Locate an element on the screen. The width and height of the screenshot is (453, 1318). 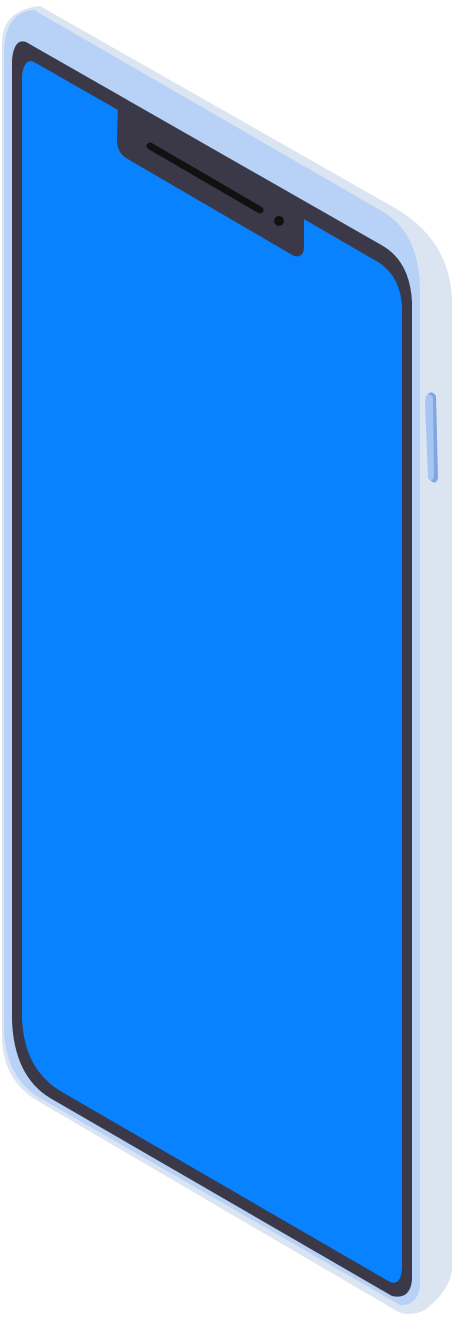
front-camera-icon is located at coordinates (279, 221).